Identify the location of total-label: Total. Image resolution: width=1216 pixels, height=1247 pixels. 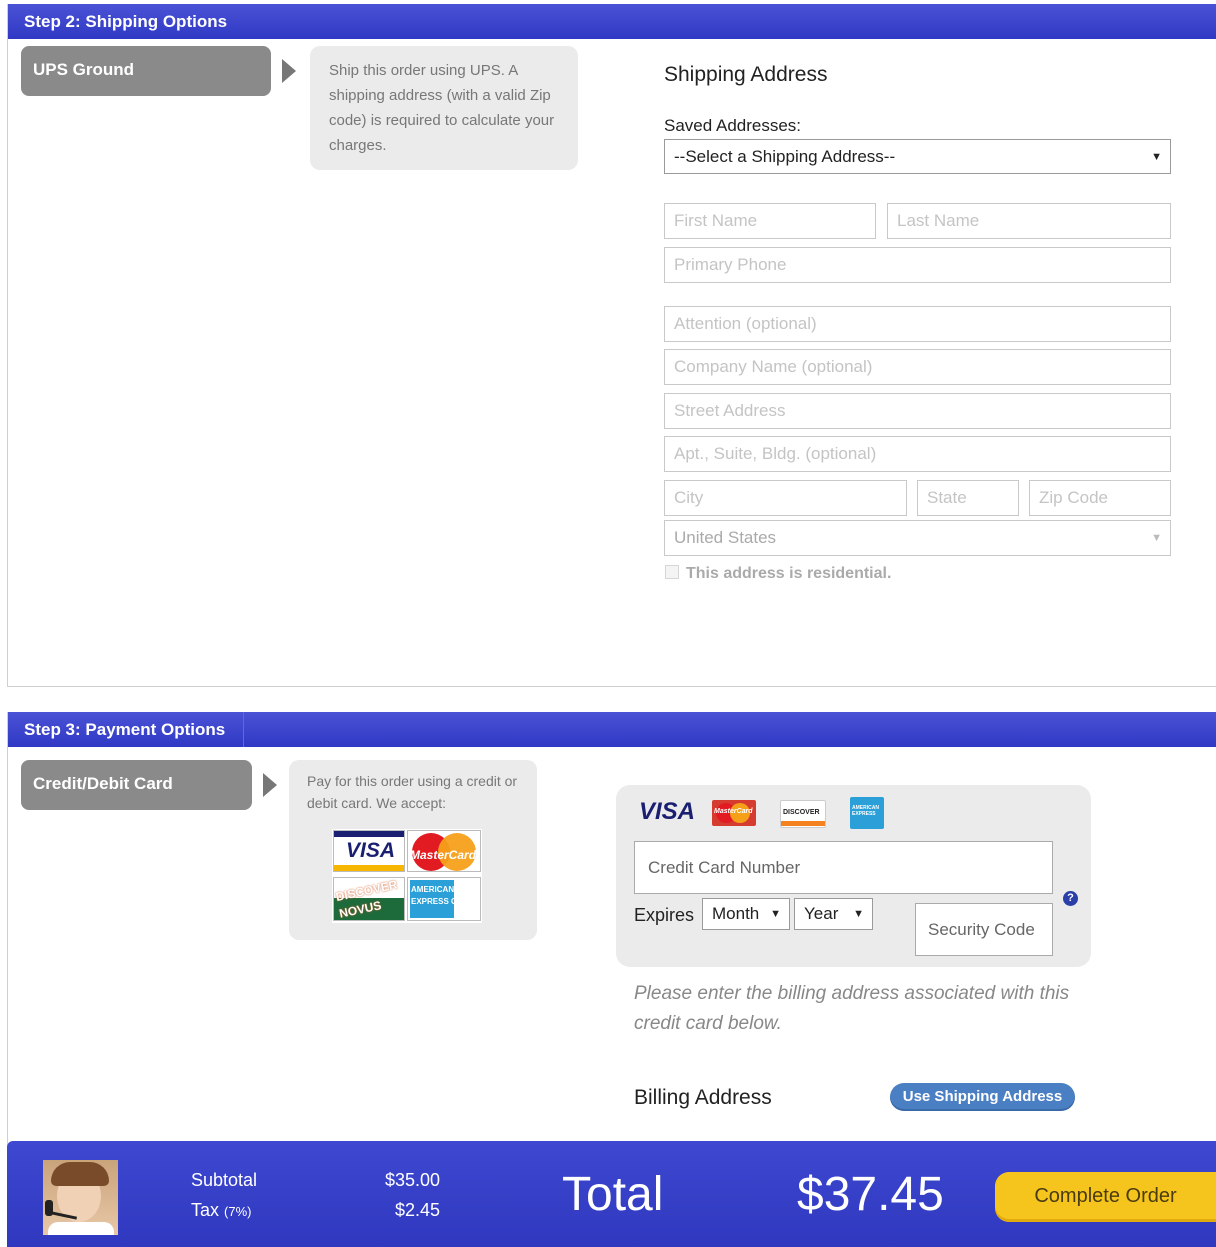
(613, 1194).